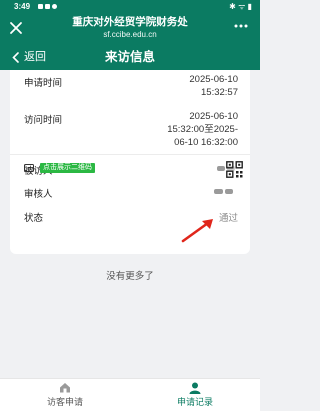  Describe the element at coordinates (64, 402) in the screenshot. I see `tab-label: 访客申请` at that location.